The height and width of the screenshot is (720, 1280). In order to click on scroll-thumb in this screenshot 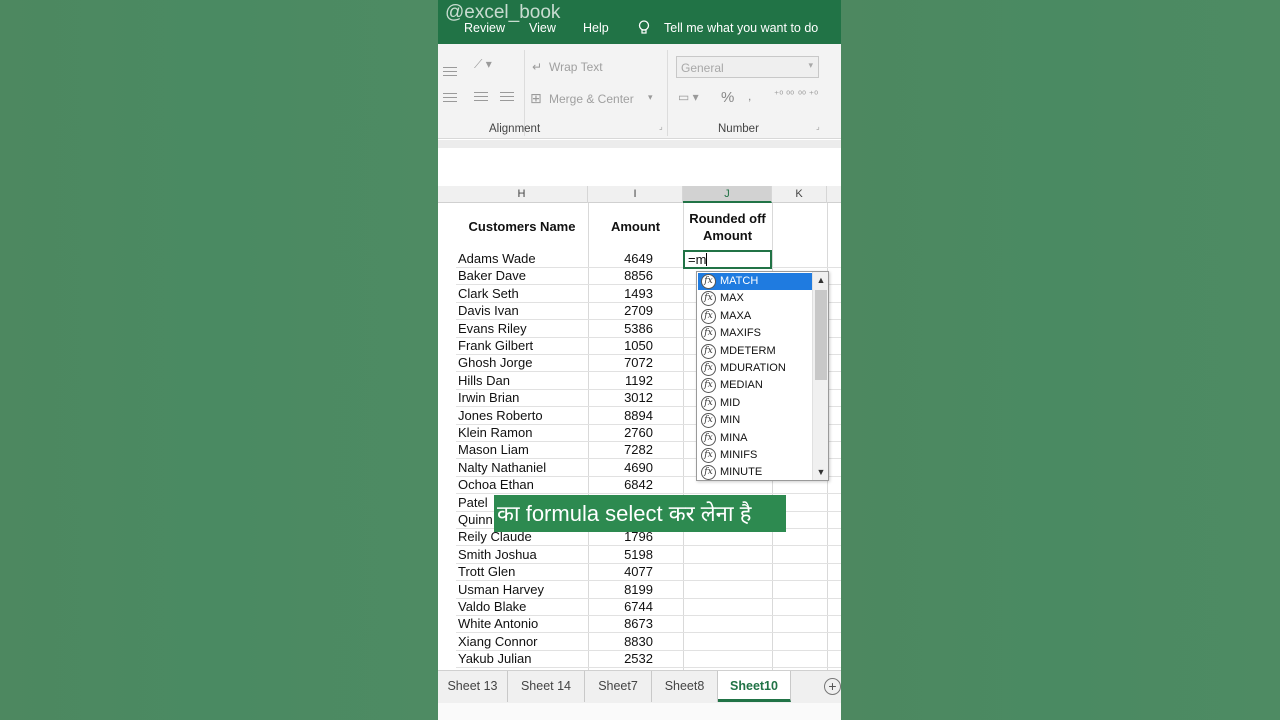, I will do `click(821, 335)`.